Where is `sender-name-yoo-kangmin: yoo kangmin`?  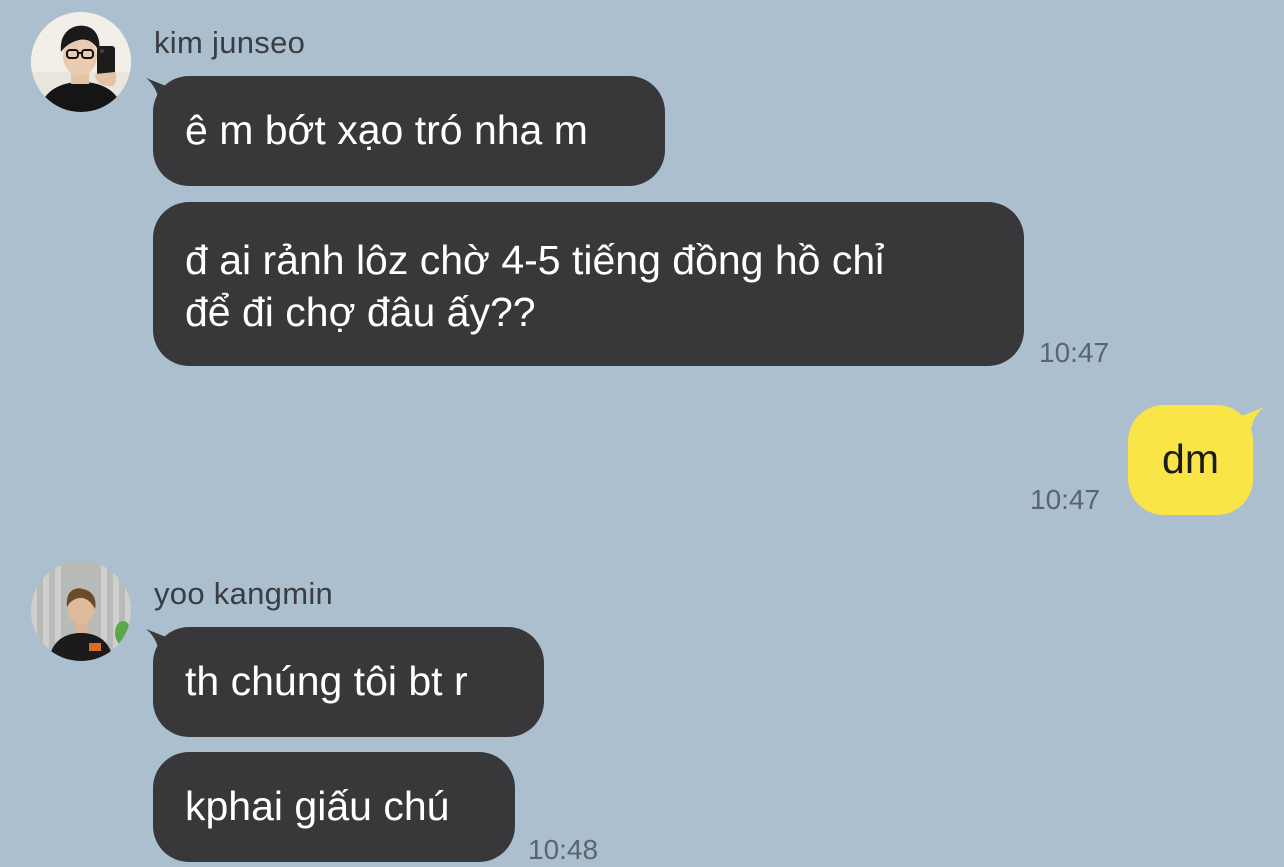
sender-name-yoo-kangmin: yoo kangmin is located at coordinates (244, 593).